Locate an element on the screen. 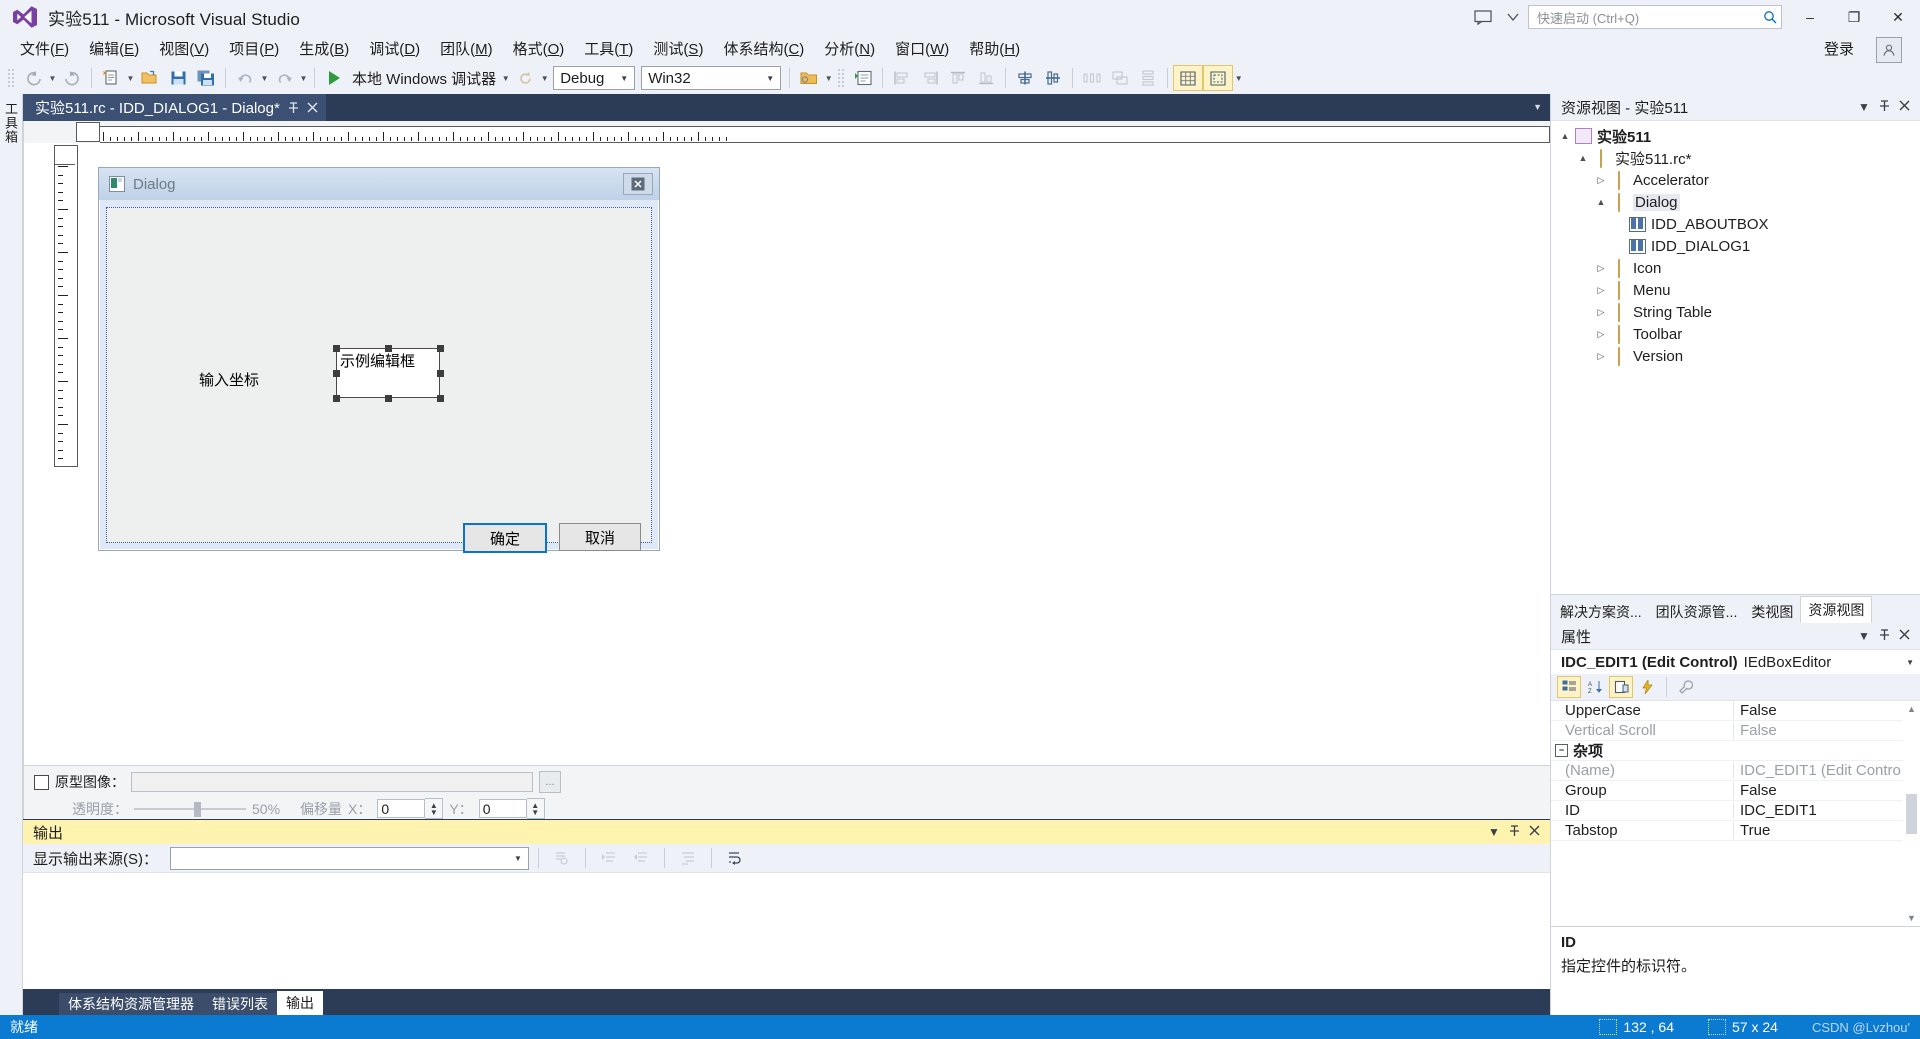 This screenshot has height=1039, width=1920. properties-page-icon is located at coordinates (1621, 687).